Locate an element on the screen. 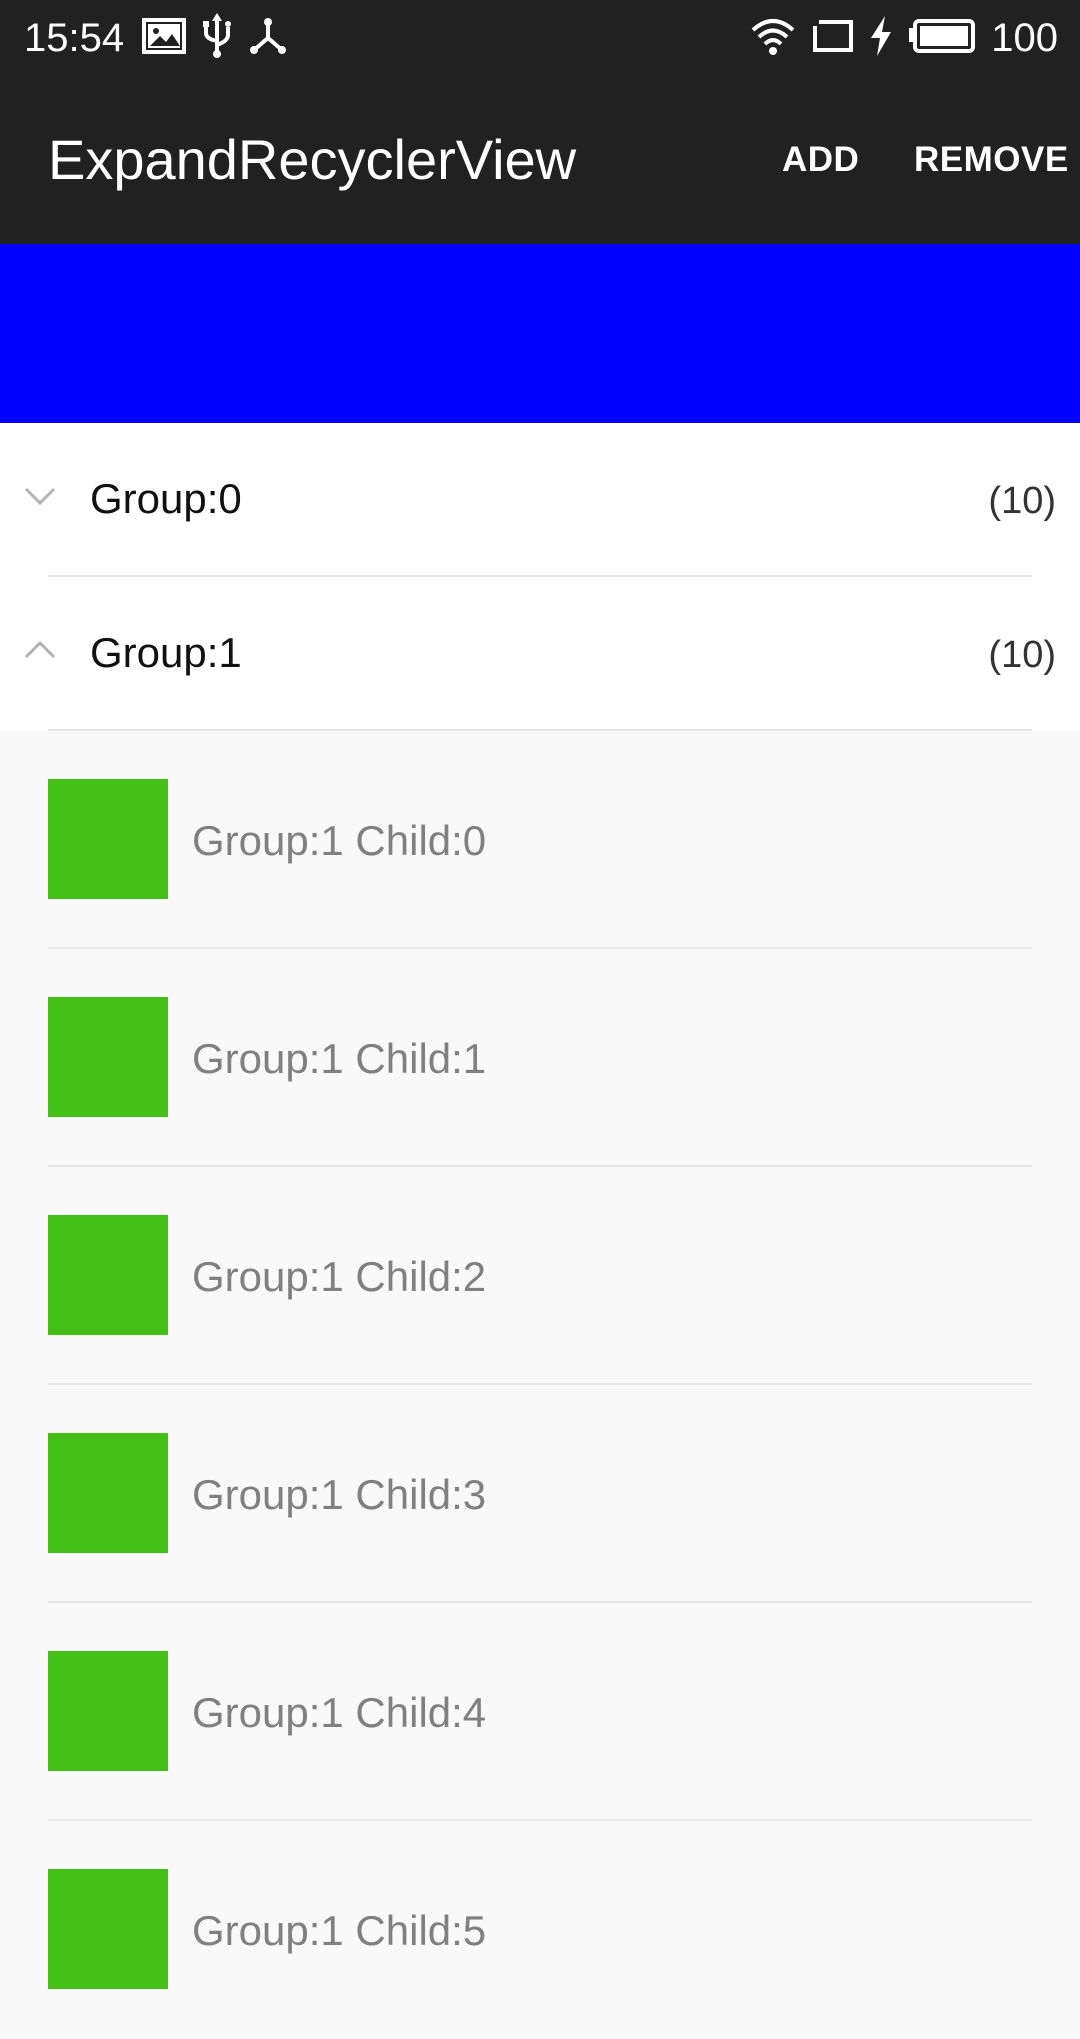 The height and width of the screenshot is (2039, 1080). child-row: Group:1 Child:5 is located at coordinates (540, 1930).